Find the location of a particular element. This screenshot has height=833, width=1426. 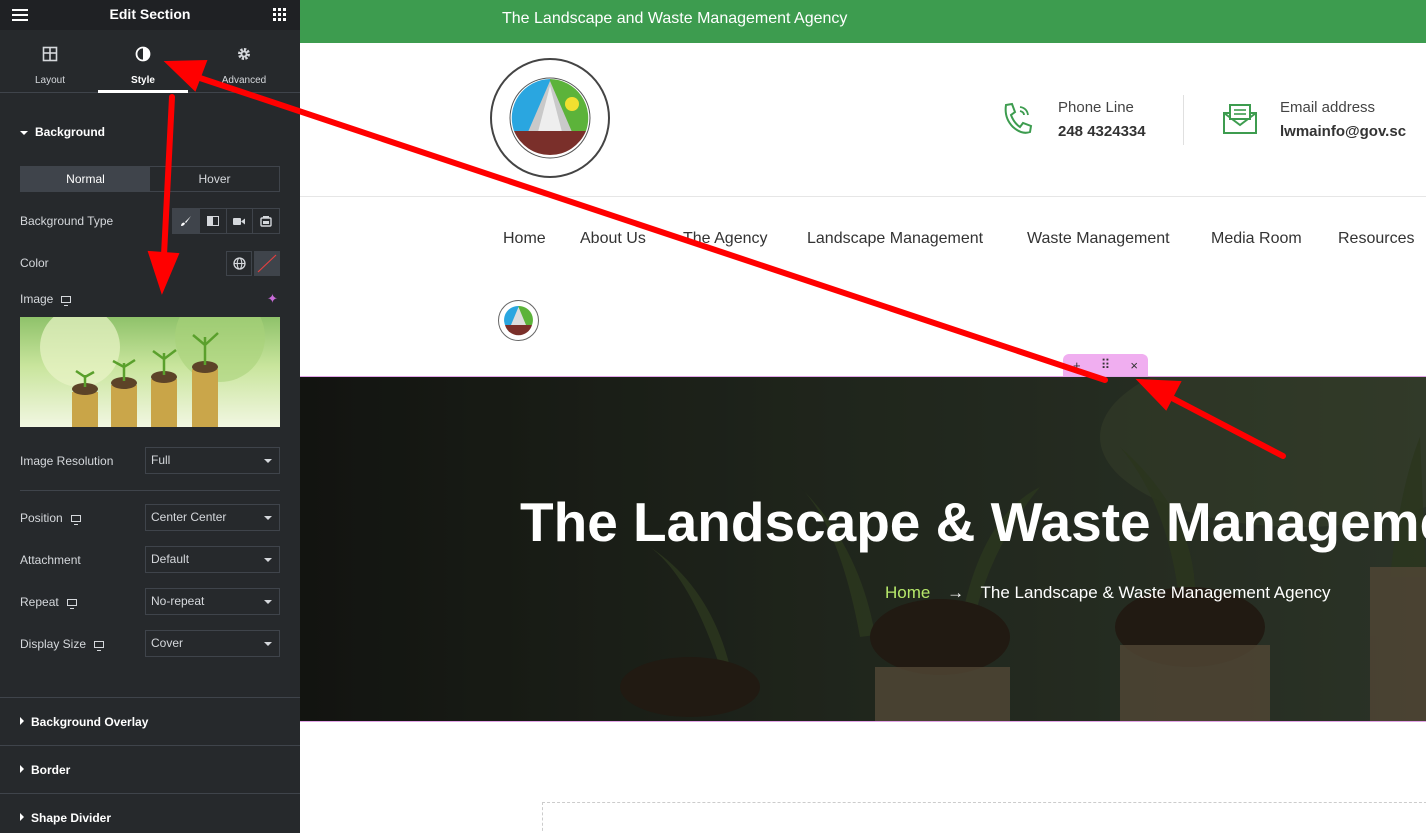

nav-media-room: Media Room is located at coordinates (1256, 239).